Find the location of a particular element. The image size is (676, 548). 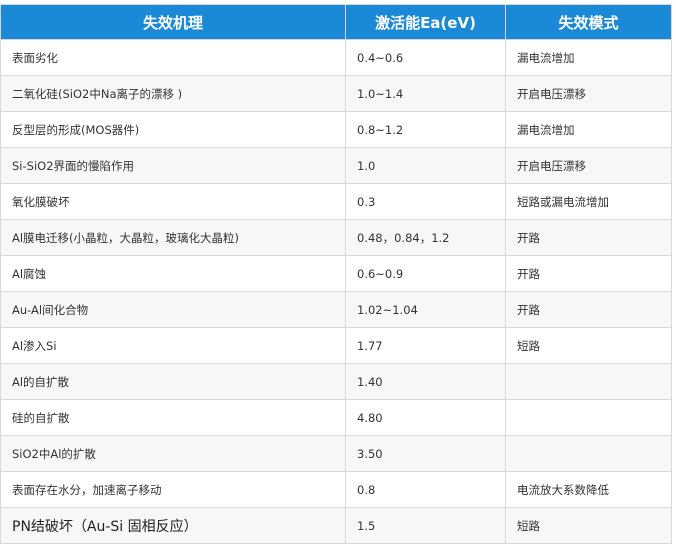

table-row: Al渗入Si 1.77 短路 is located at coordinates (336, 345).